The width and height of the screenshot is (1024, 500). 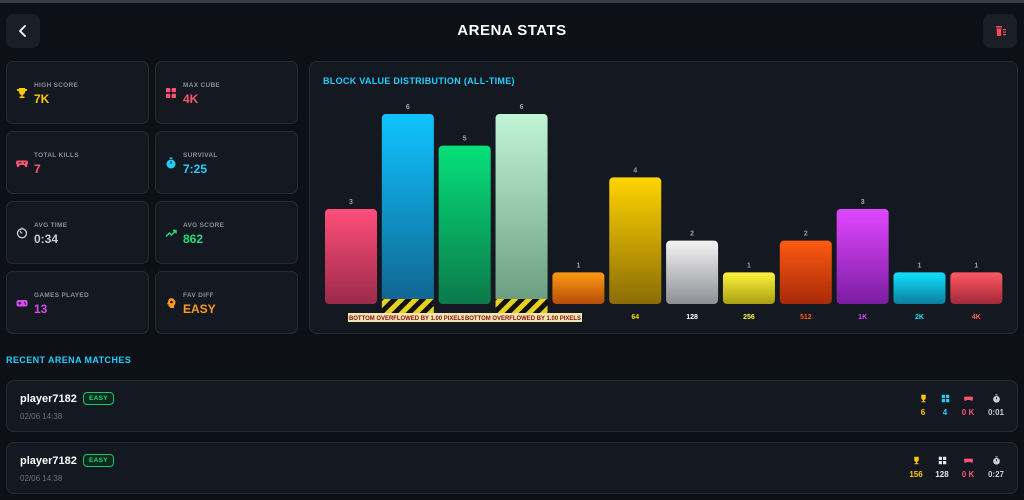 I want to click on brain-icon, so click(x=171, y=303).